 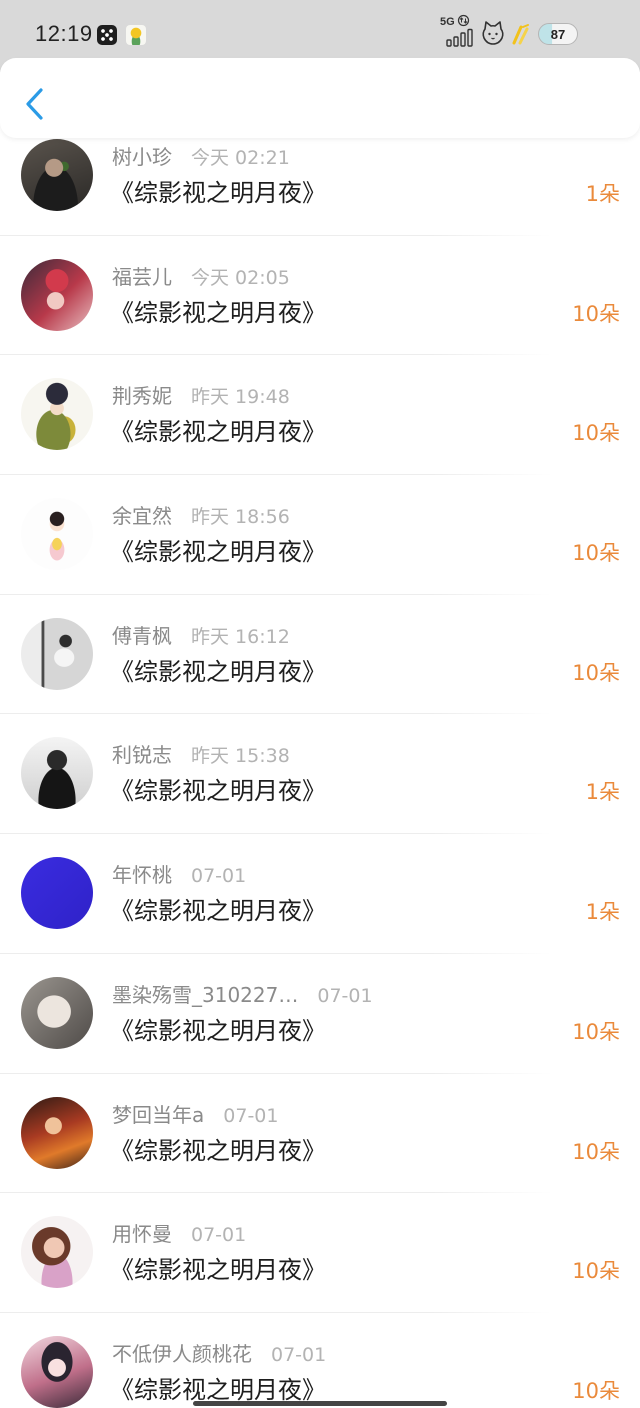 I want to click on list-item: 用怀曼 07-01 《综影视之明月夜》 10朵, so click(x=320, y=1253).